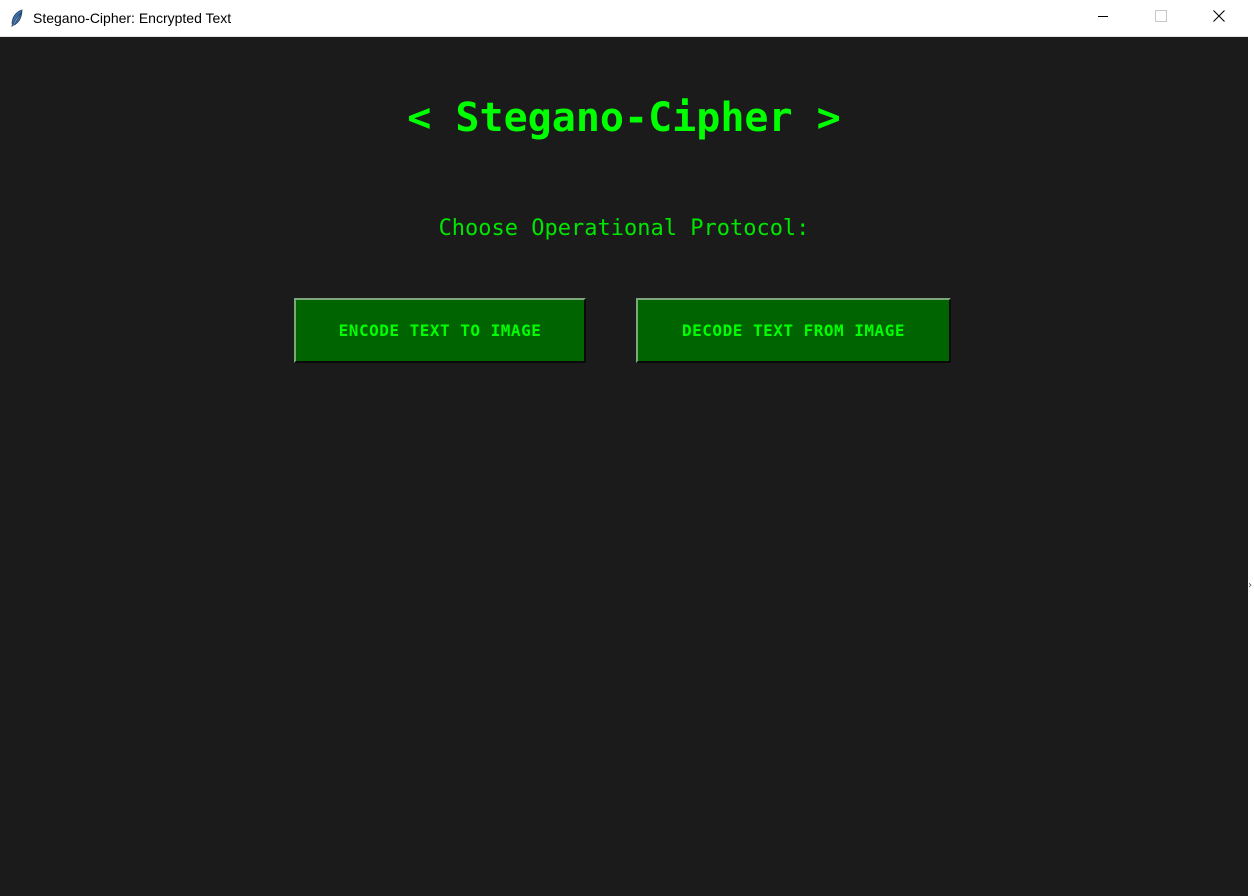  I want to click on decode-text-button: DECODE TEXT FROM IMAGE, so click(793, 330).